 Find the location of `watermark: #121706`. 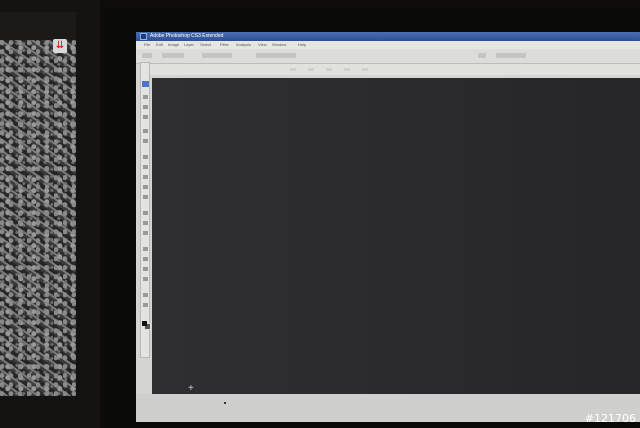

watermark: #121706 is located at coordinates (610, 418).